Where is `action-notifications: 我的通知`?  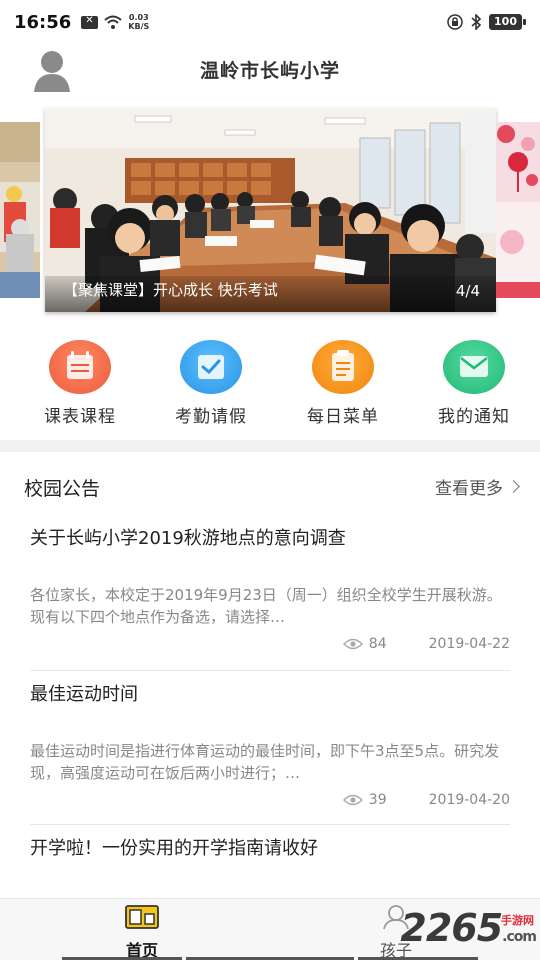 action-notifications: 我的通知 is located at coordinates (474, 383).